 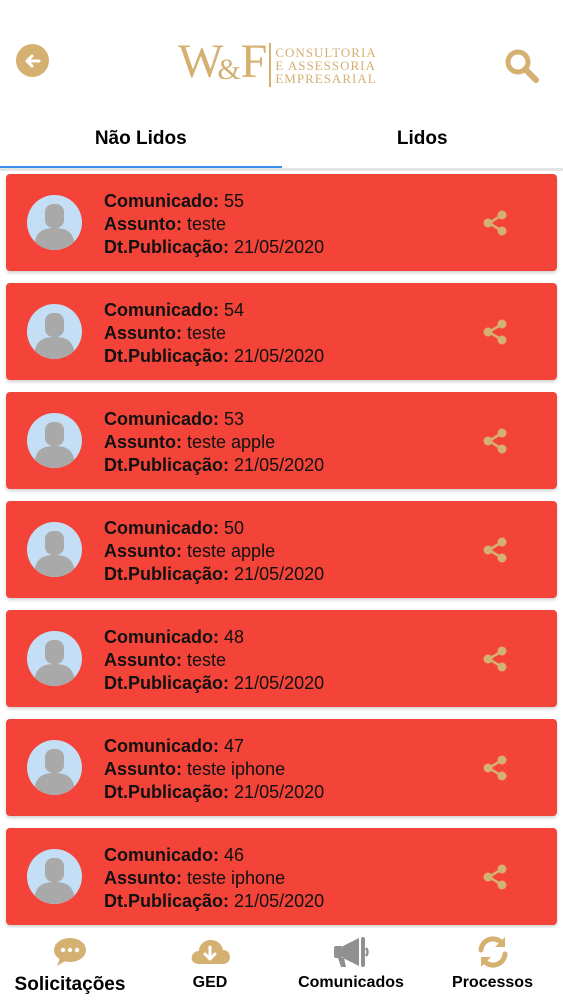 I want to click on tab-label: Não Lidos, so click(x=140, y=138).